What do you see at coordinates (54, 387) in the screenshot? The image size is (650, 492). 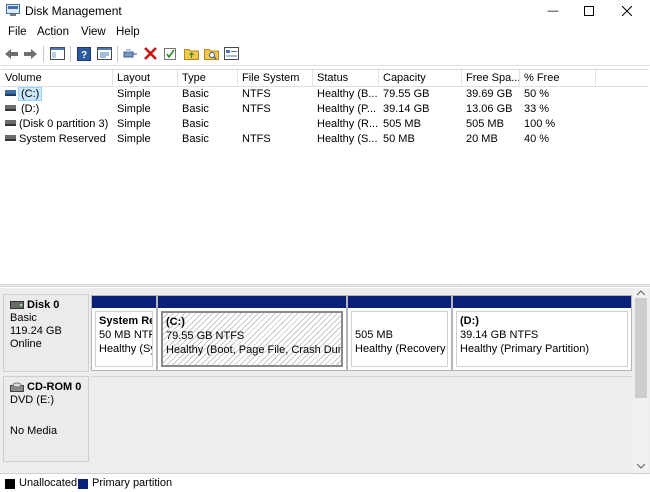 I see `disk-name: CD-ROM 0` at bounding box center [54, 387].